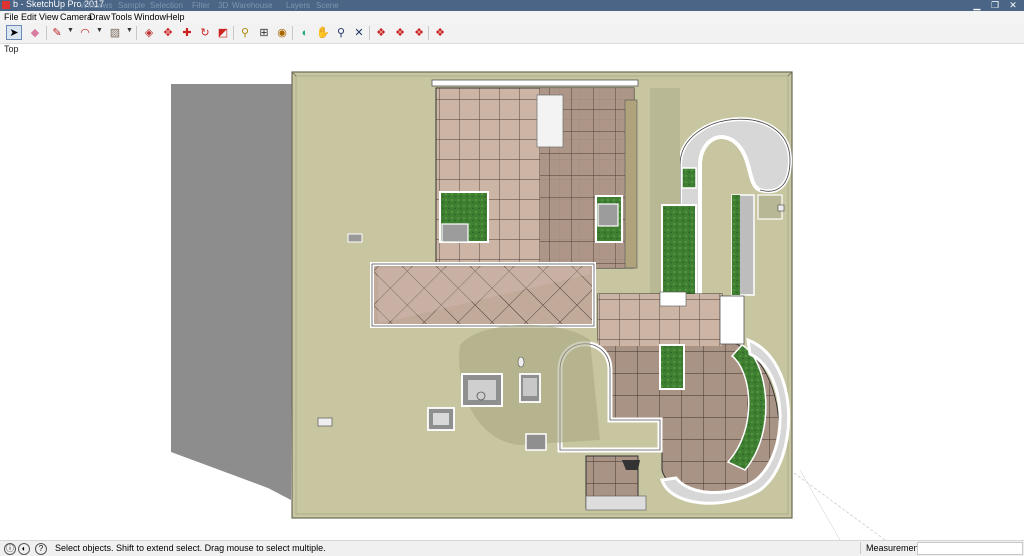 Image resolution: width=1024 pixels, height=556 pixels. Describe the element at coordinates (381, 33) in the screenshot. I see `3d-warehouse-tool-icon: ❖` at that location.